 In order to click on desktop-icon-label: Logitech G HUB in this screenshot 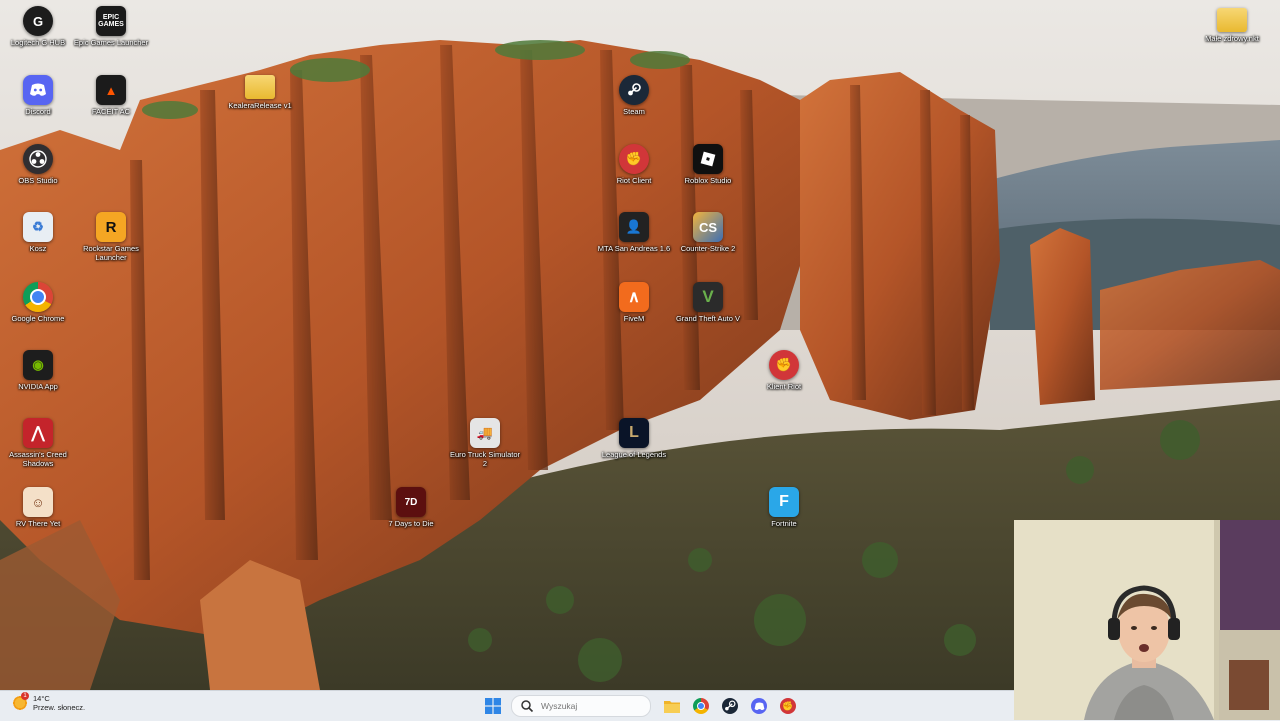, I will do `click(38, 42)`.